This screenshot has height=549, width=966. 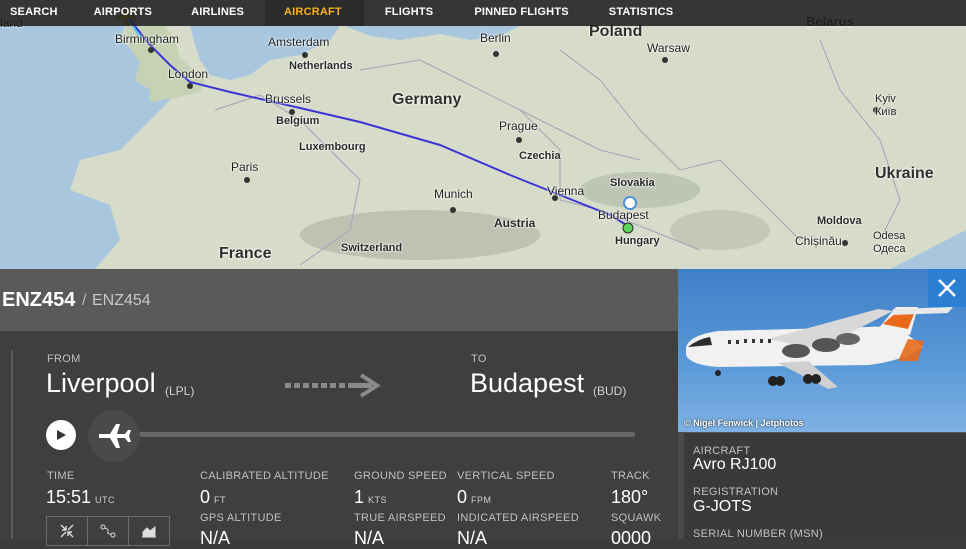 I want to click on nav-search: SEARCH, so click(x=34, y=13).